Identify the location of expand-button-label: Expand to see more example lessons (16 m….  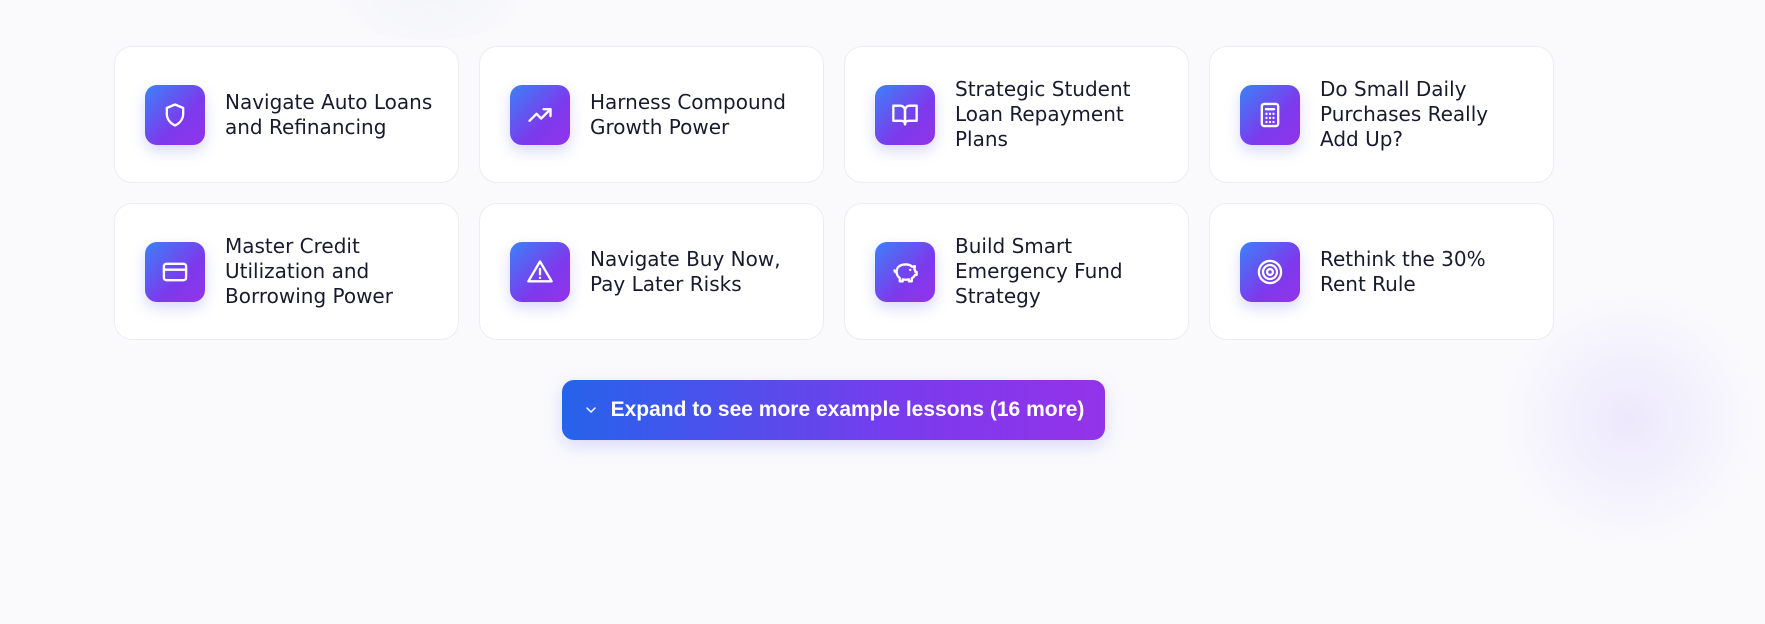
(847, 409).